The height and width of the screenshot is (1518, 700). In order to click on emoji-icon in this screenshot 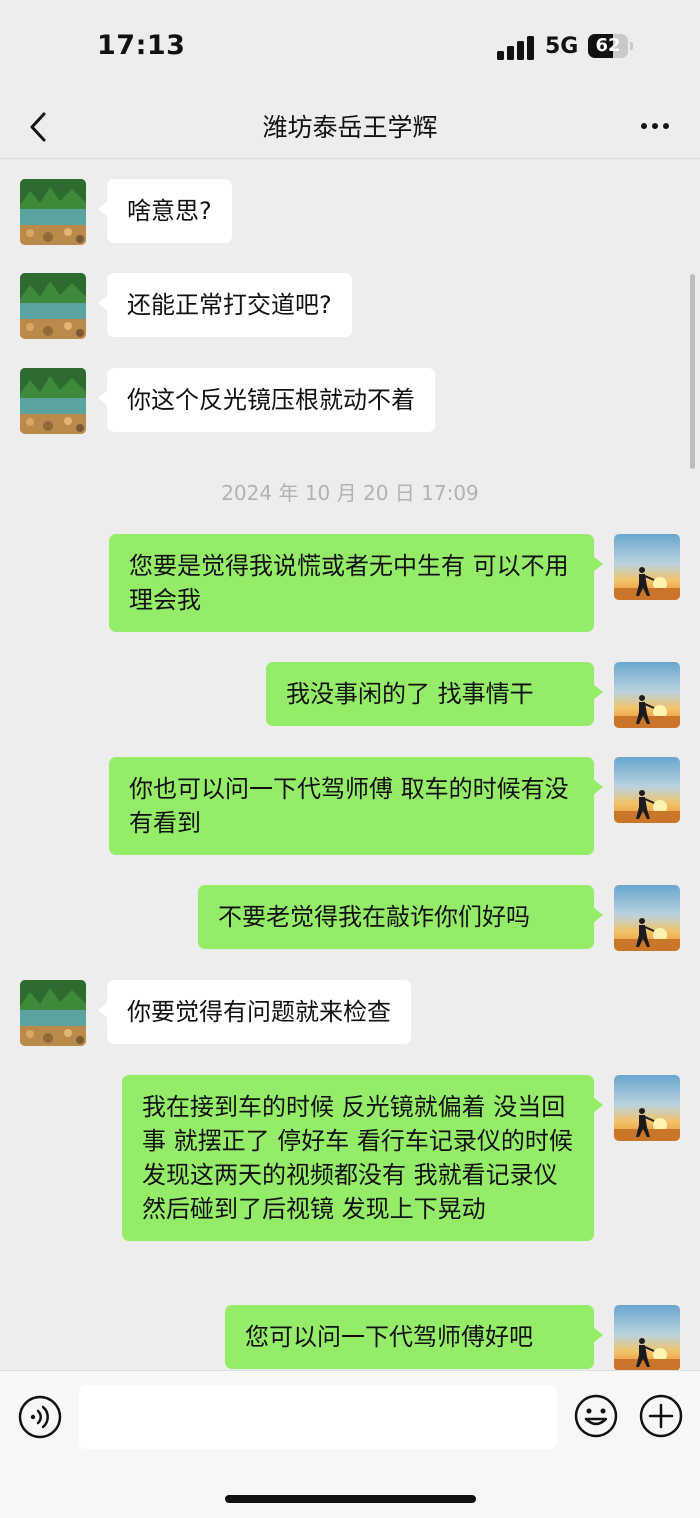, I will do `click(596, 1416)`.